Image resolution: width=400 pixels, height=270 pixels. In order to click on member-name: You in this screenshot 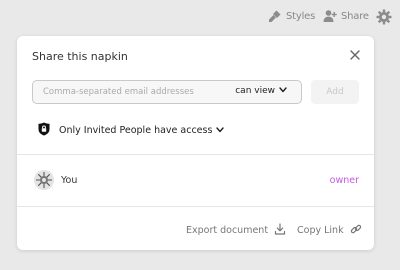, I will do `click(69, 180)`.